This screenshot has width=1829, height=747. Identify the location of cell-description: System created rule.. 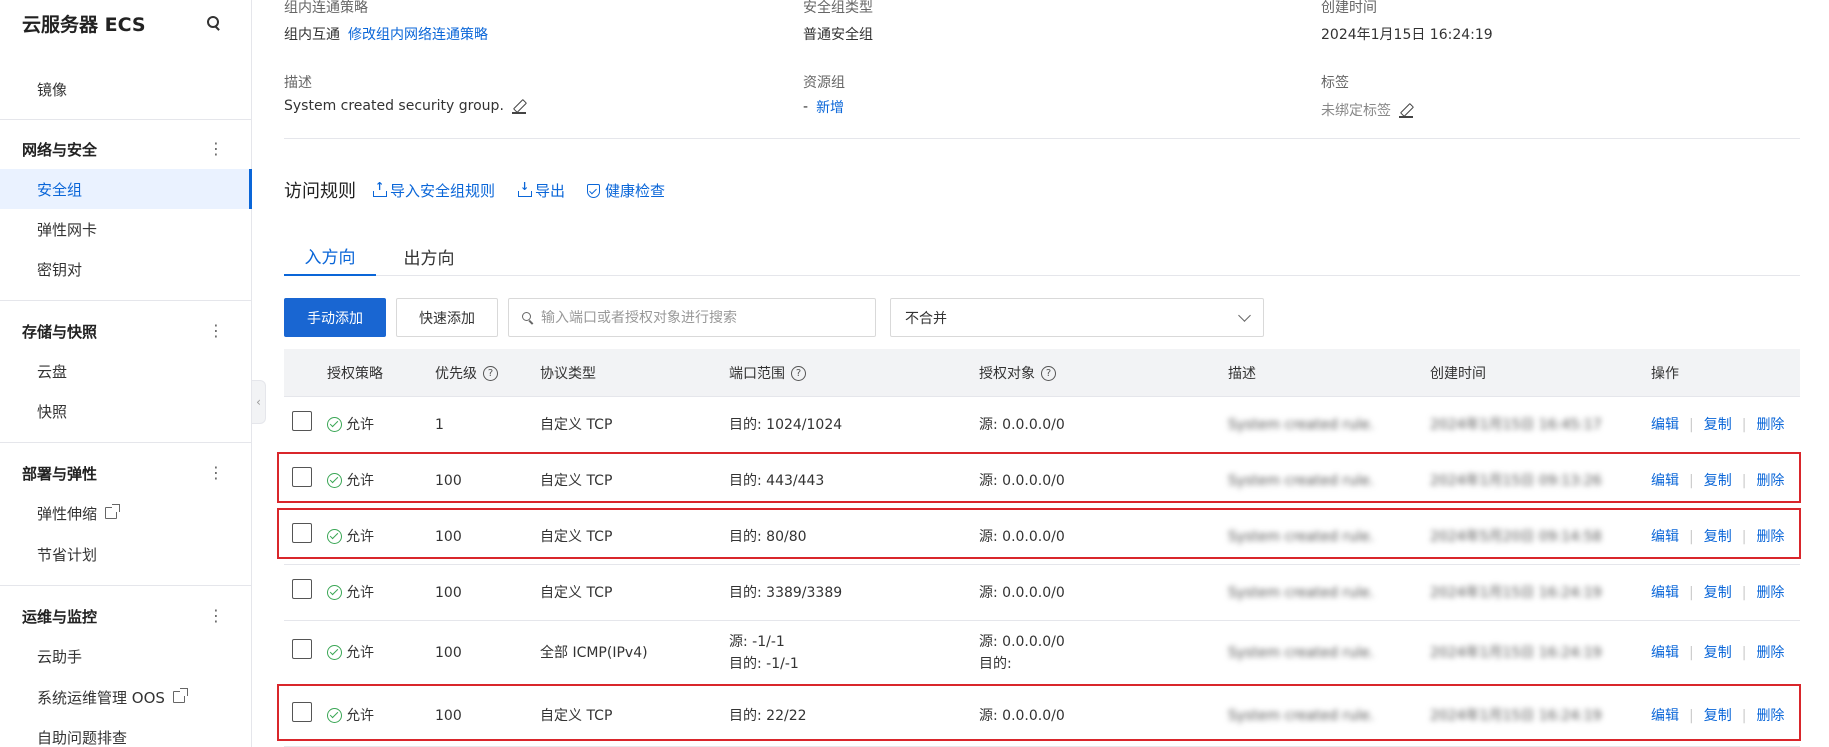
(1301, 480).